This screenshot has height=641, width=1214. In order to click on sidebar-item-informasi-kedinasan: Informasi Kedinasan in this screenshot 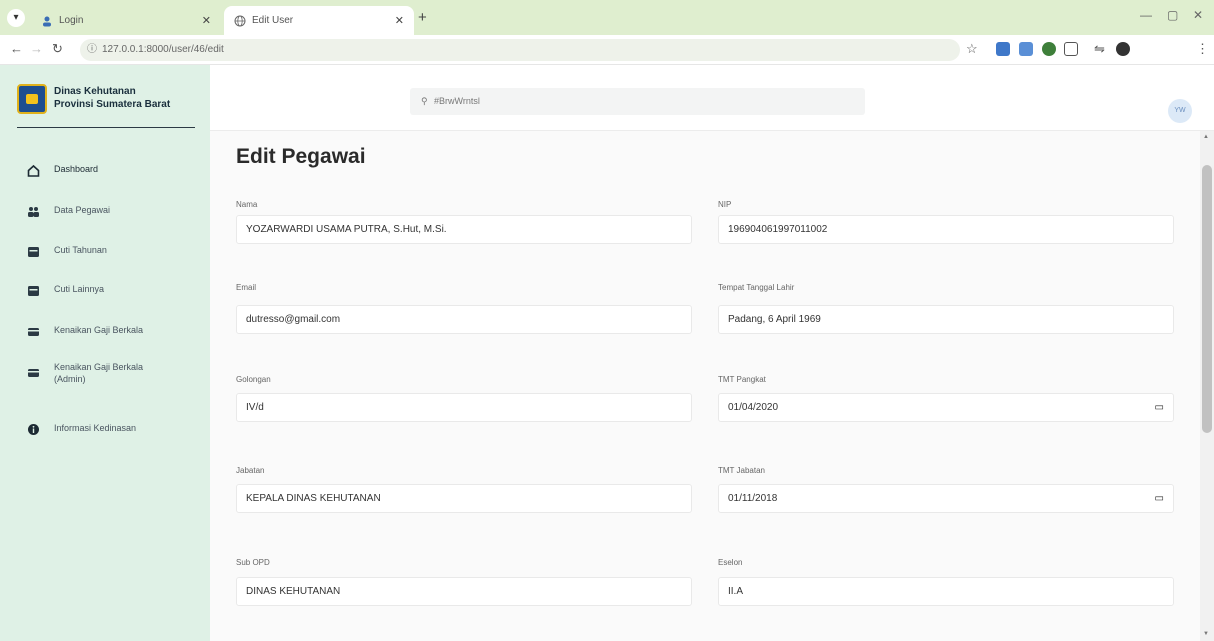, I will do `click(81, 429)`.